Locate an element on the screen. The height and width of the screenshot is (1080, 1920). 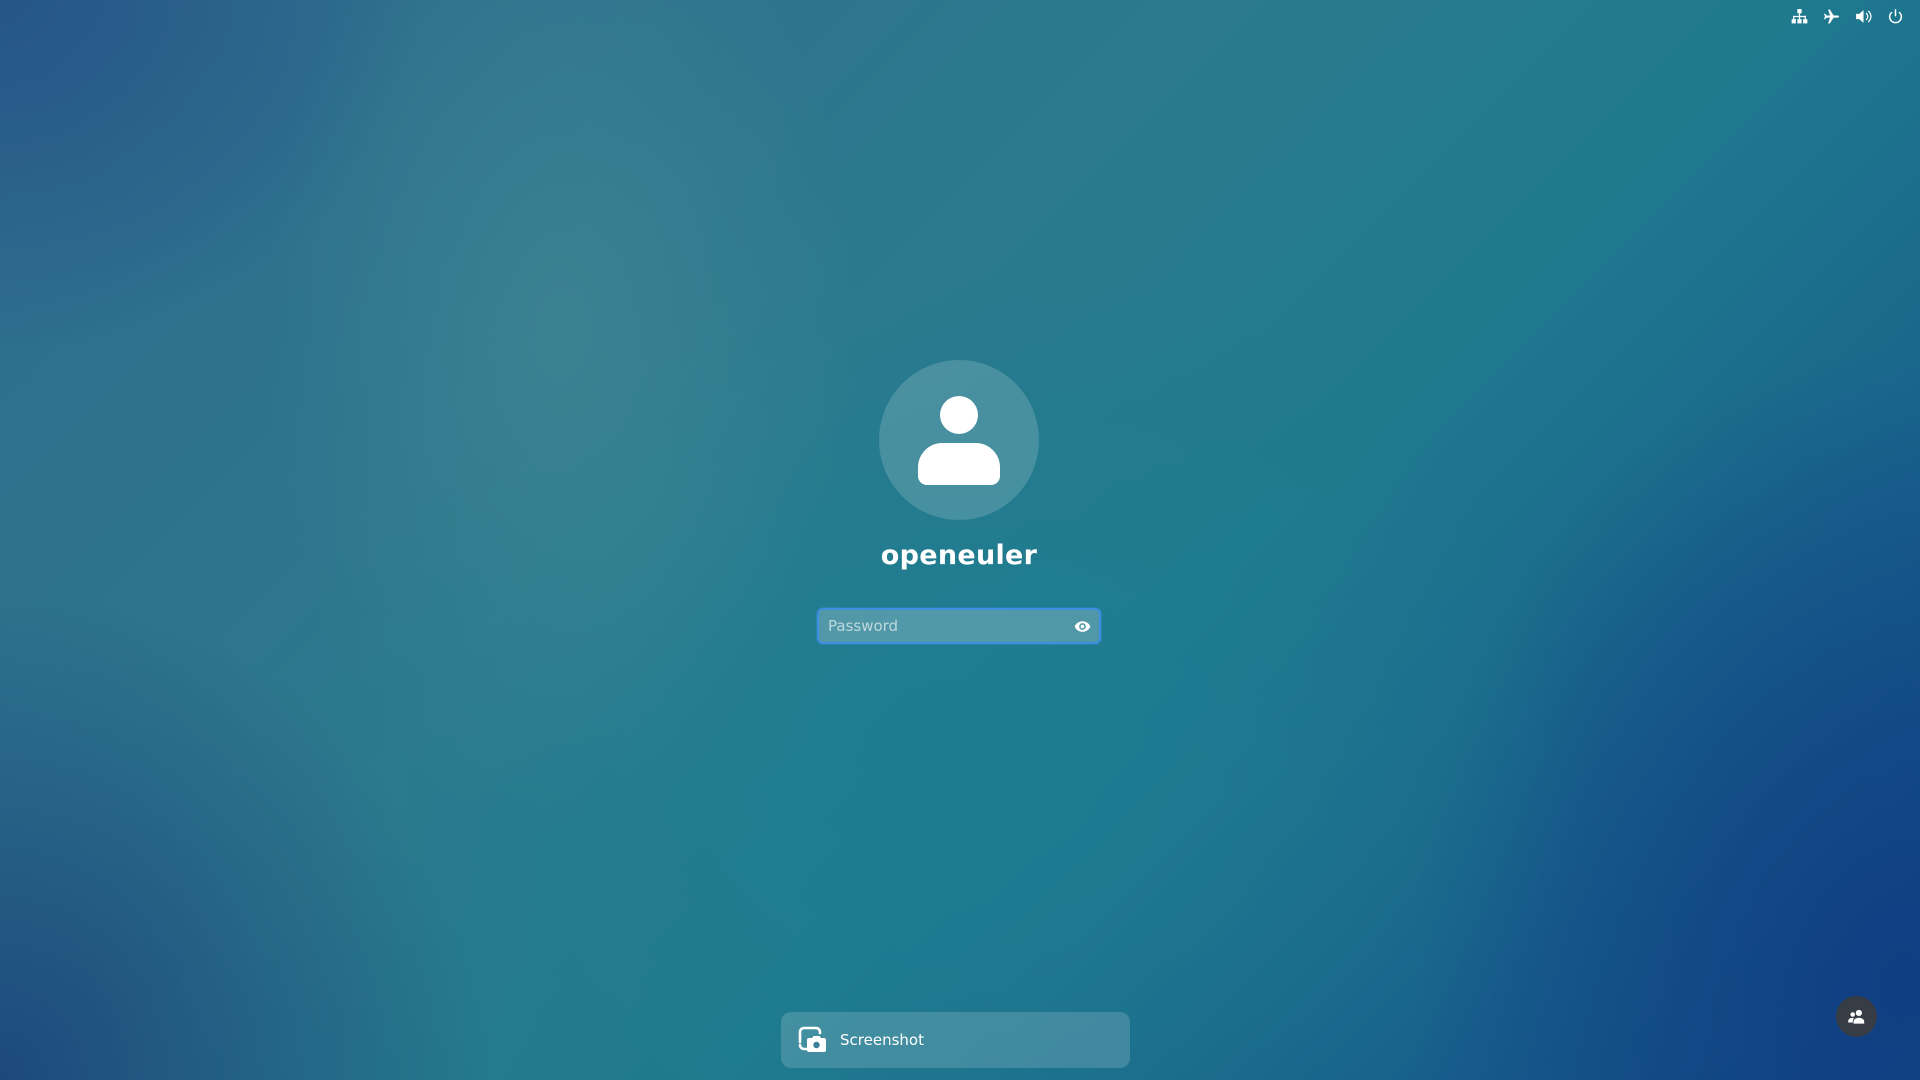
eye-icon is located at coordinates (1082, 626).